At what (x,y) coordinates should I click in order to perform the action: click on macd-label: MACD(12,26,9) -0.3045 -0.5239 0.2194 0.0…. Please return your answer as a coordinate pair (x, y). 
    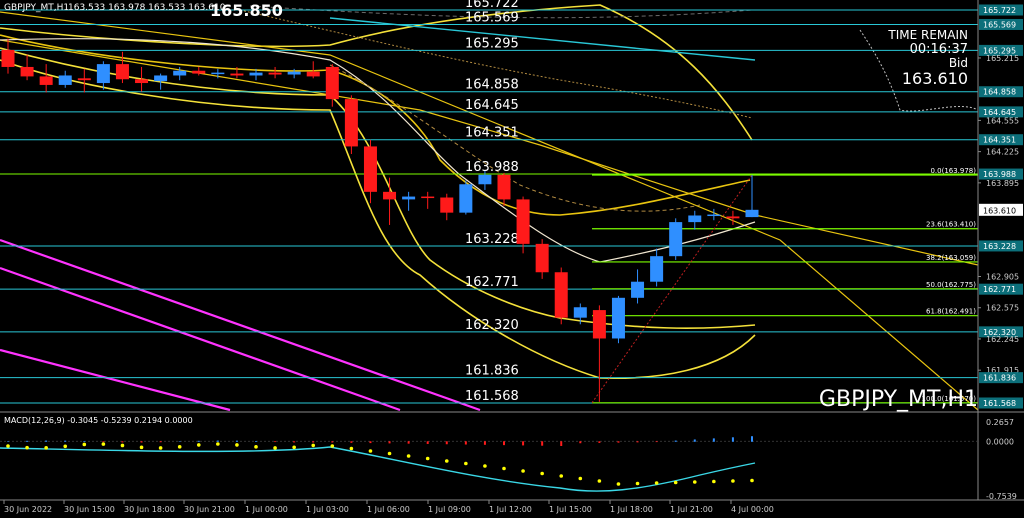
    Looking at the image, I should click on (98, 420).